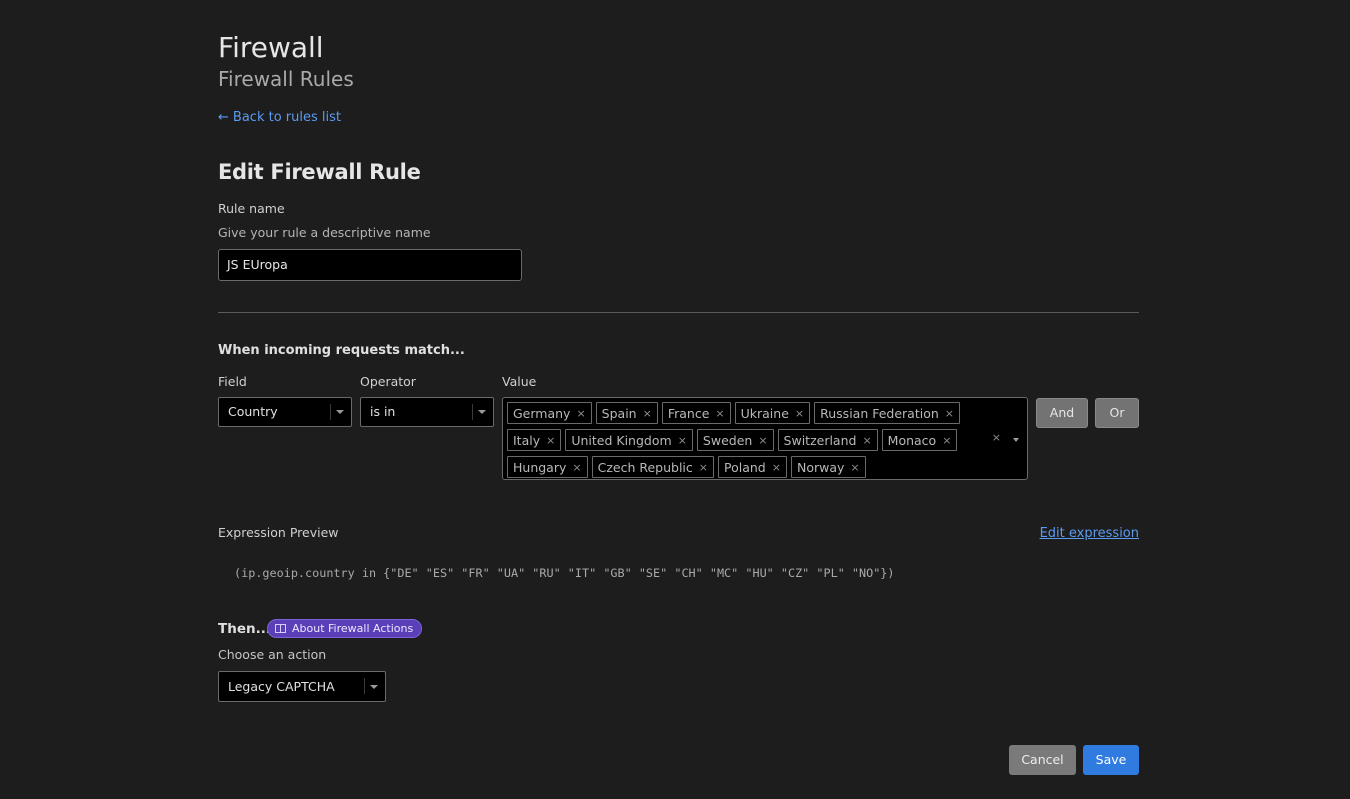  I want to click on back-link-label: Back to rules list, so click(286, 117).